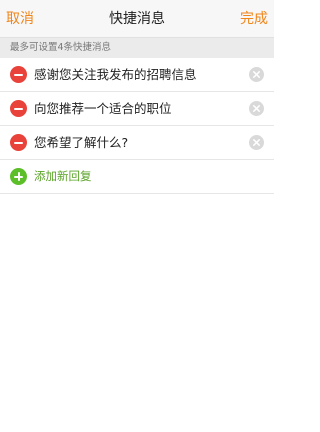 The image size is (320, 432). Describe the element at coordinates (103, 108) in the screenshot. I see `message-text: 向您推荐一个适合的职位` at that location.